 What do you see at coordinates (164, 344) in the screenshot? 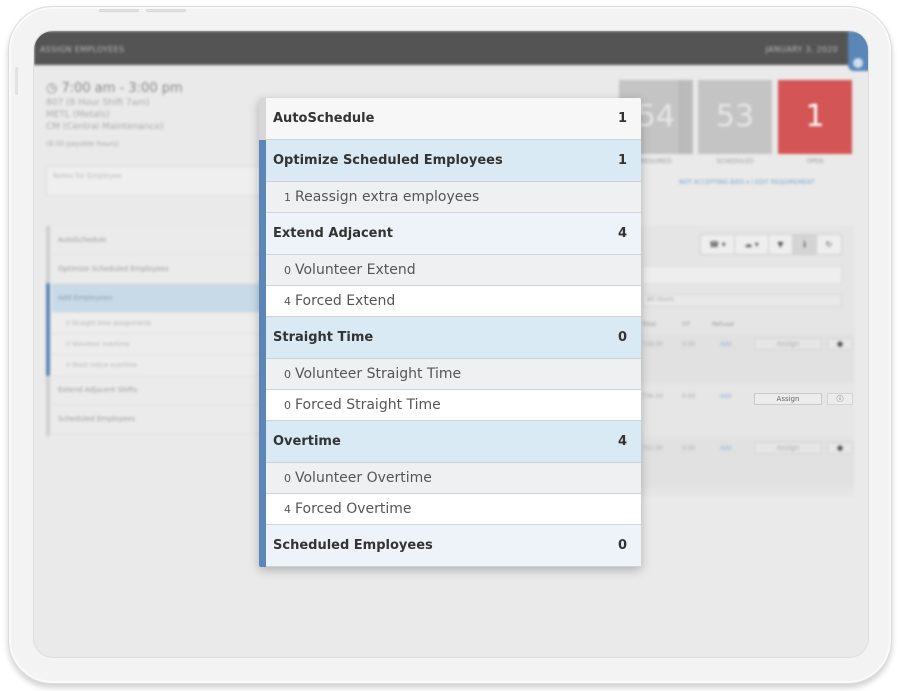
I see `sidebar-subitem-volunteer-overtime: 0 Volunteer overtime` at bounding box center [164, 344].